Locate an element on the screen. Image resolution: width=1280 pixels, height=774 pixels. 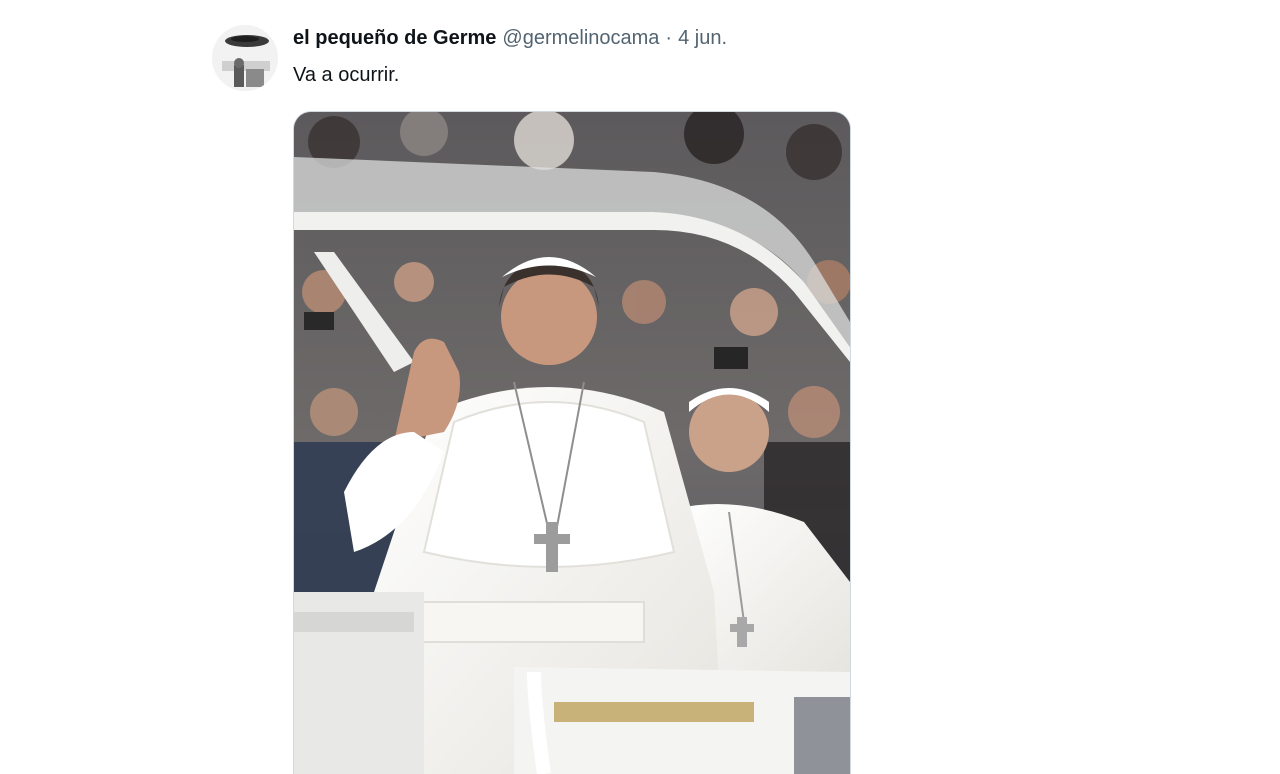
tweet-timestamp: 4 jun. is located at coordinates (702, 38).